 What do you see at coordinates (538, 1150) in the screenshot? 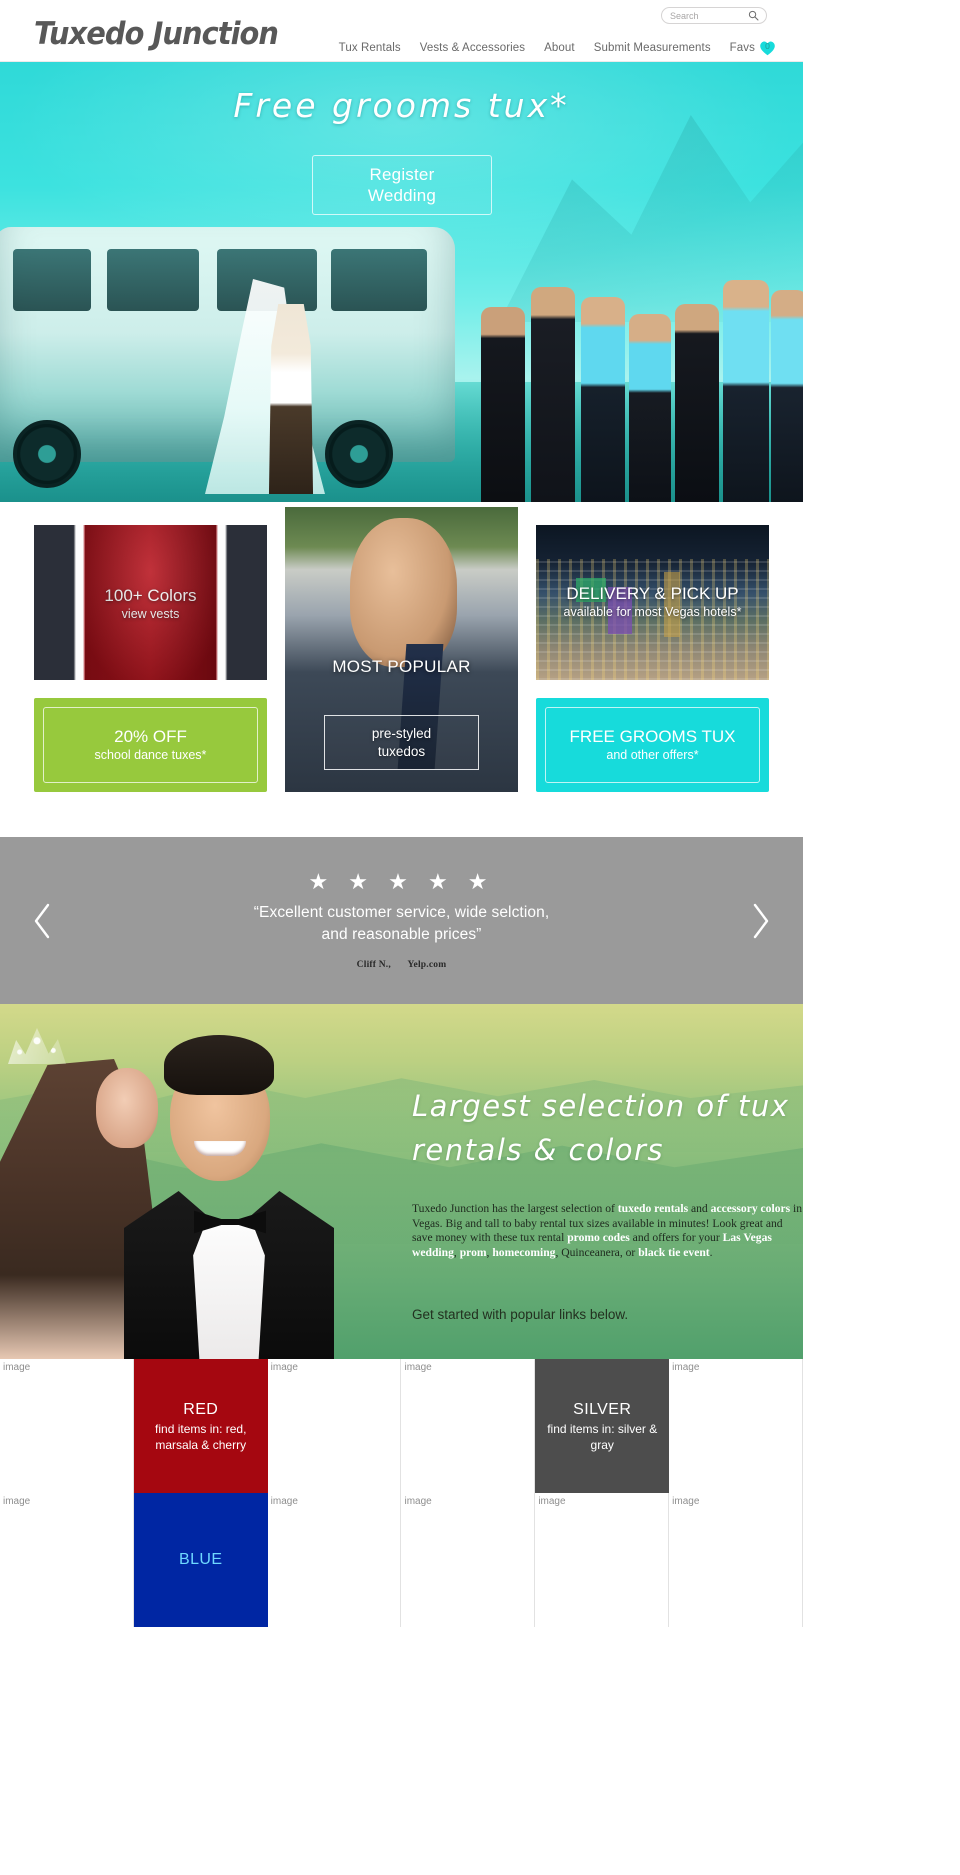
I see `about-heading-line2: rentals & colors` at bounding box center [538, 1150].